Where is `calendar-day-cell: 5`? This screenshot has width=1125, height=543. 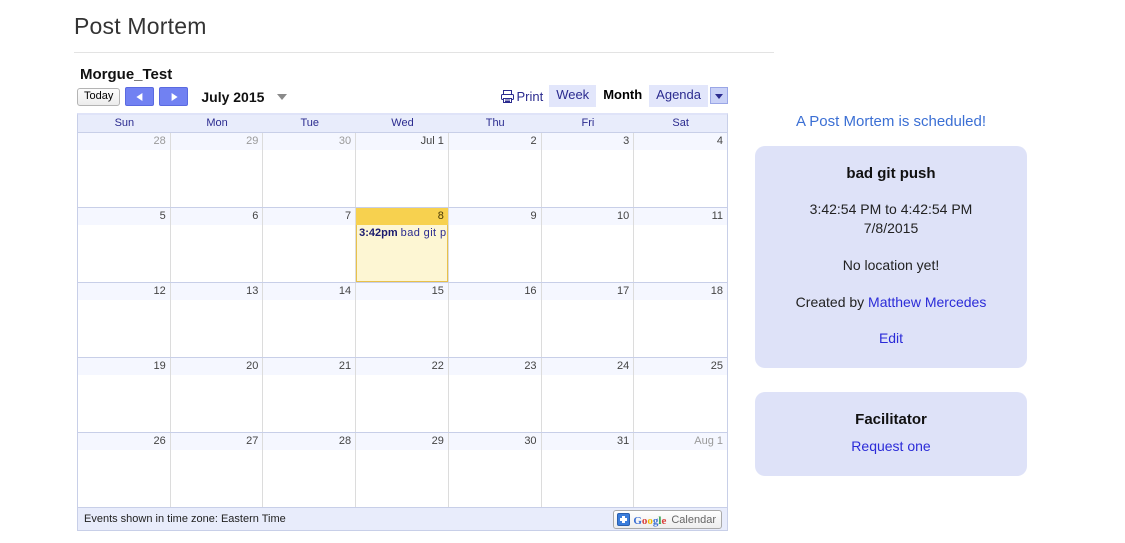
calendar-day-cell: 5 is located at coordinates (124, 245).